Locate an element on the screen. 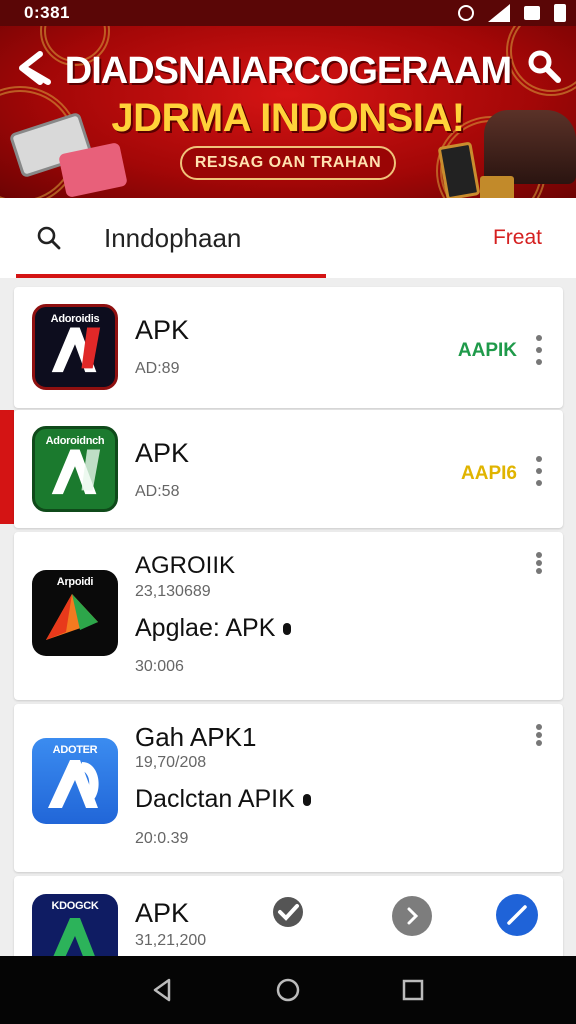 This screenshot has width=576, height=1024. app-meta-secondary: 30:006 is located at coordinates (159, 666).